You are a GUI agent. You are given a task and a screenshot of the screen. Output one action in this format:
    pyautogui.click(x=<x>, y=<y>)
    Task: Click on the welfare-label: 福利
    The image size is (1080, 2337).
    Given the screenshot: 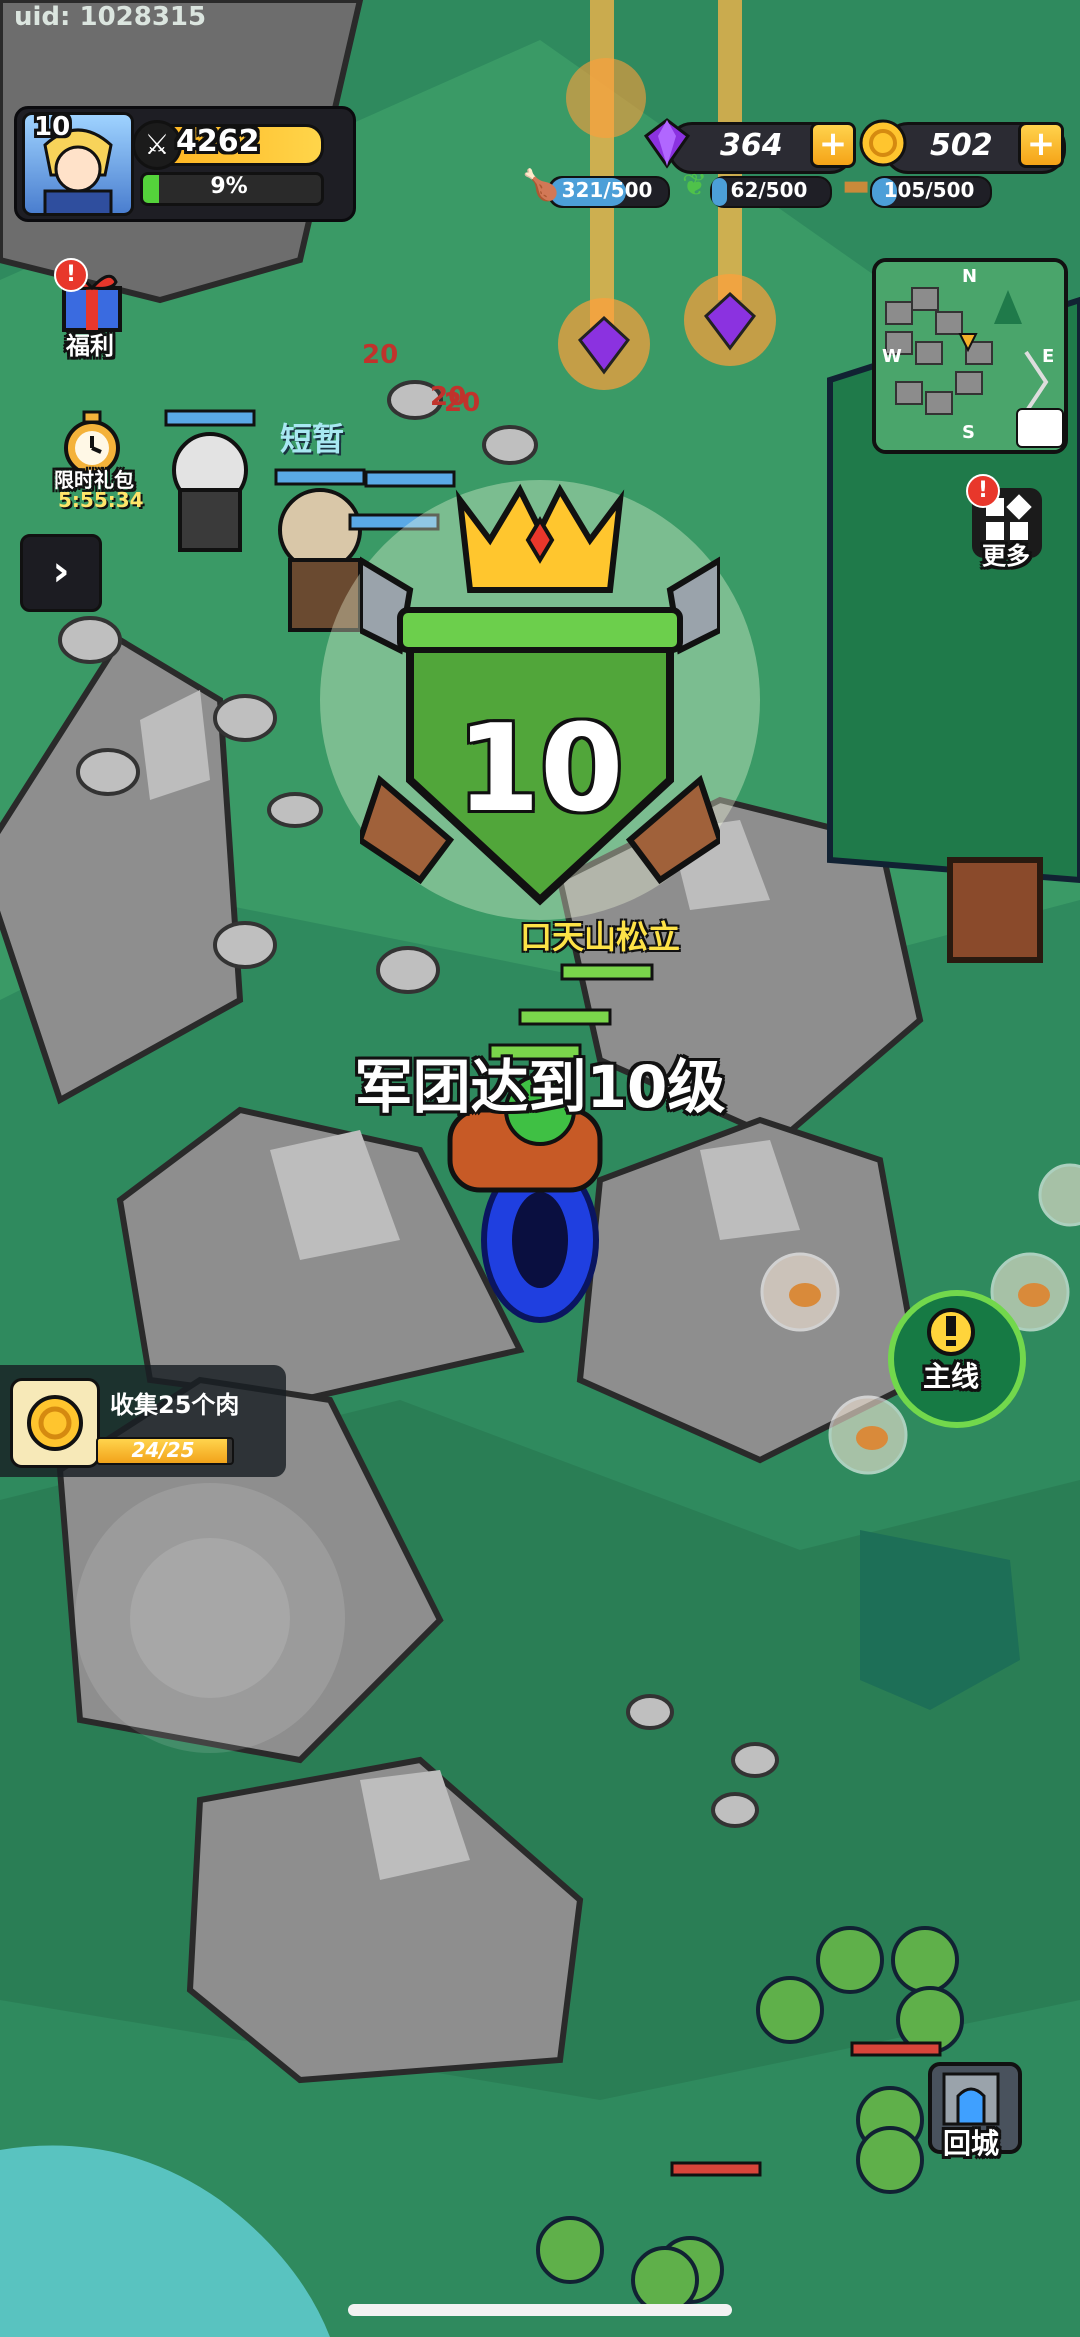 What is the action you would take?
    pyautogui.click(x=90, y=346)
    